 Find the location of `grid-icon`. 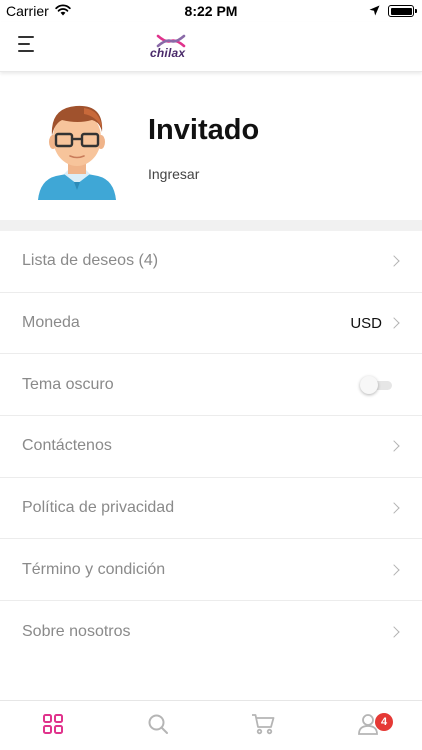

grid-icon is located at coordinates (53, 726).